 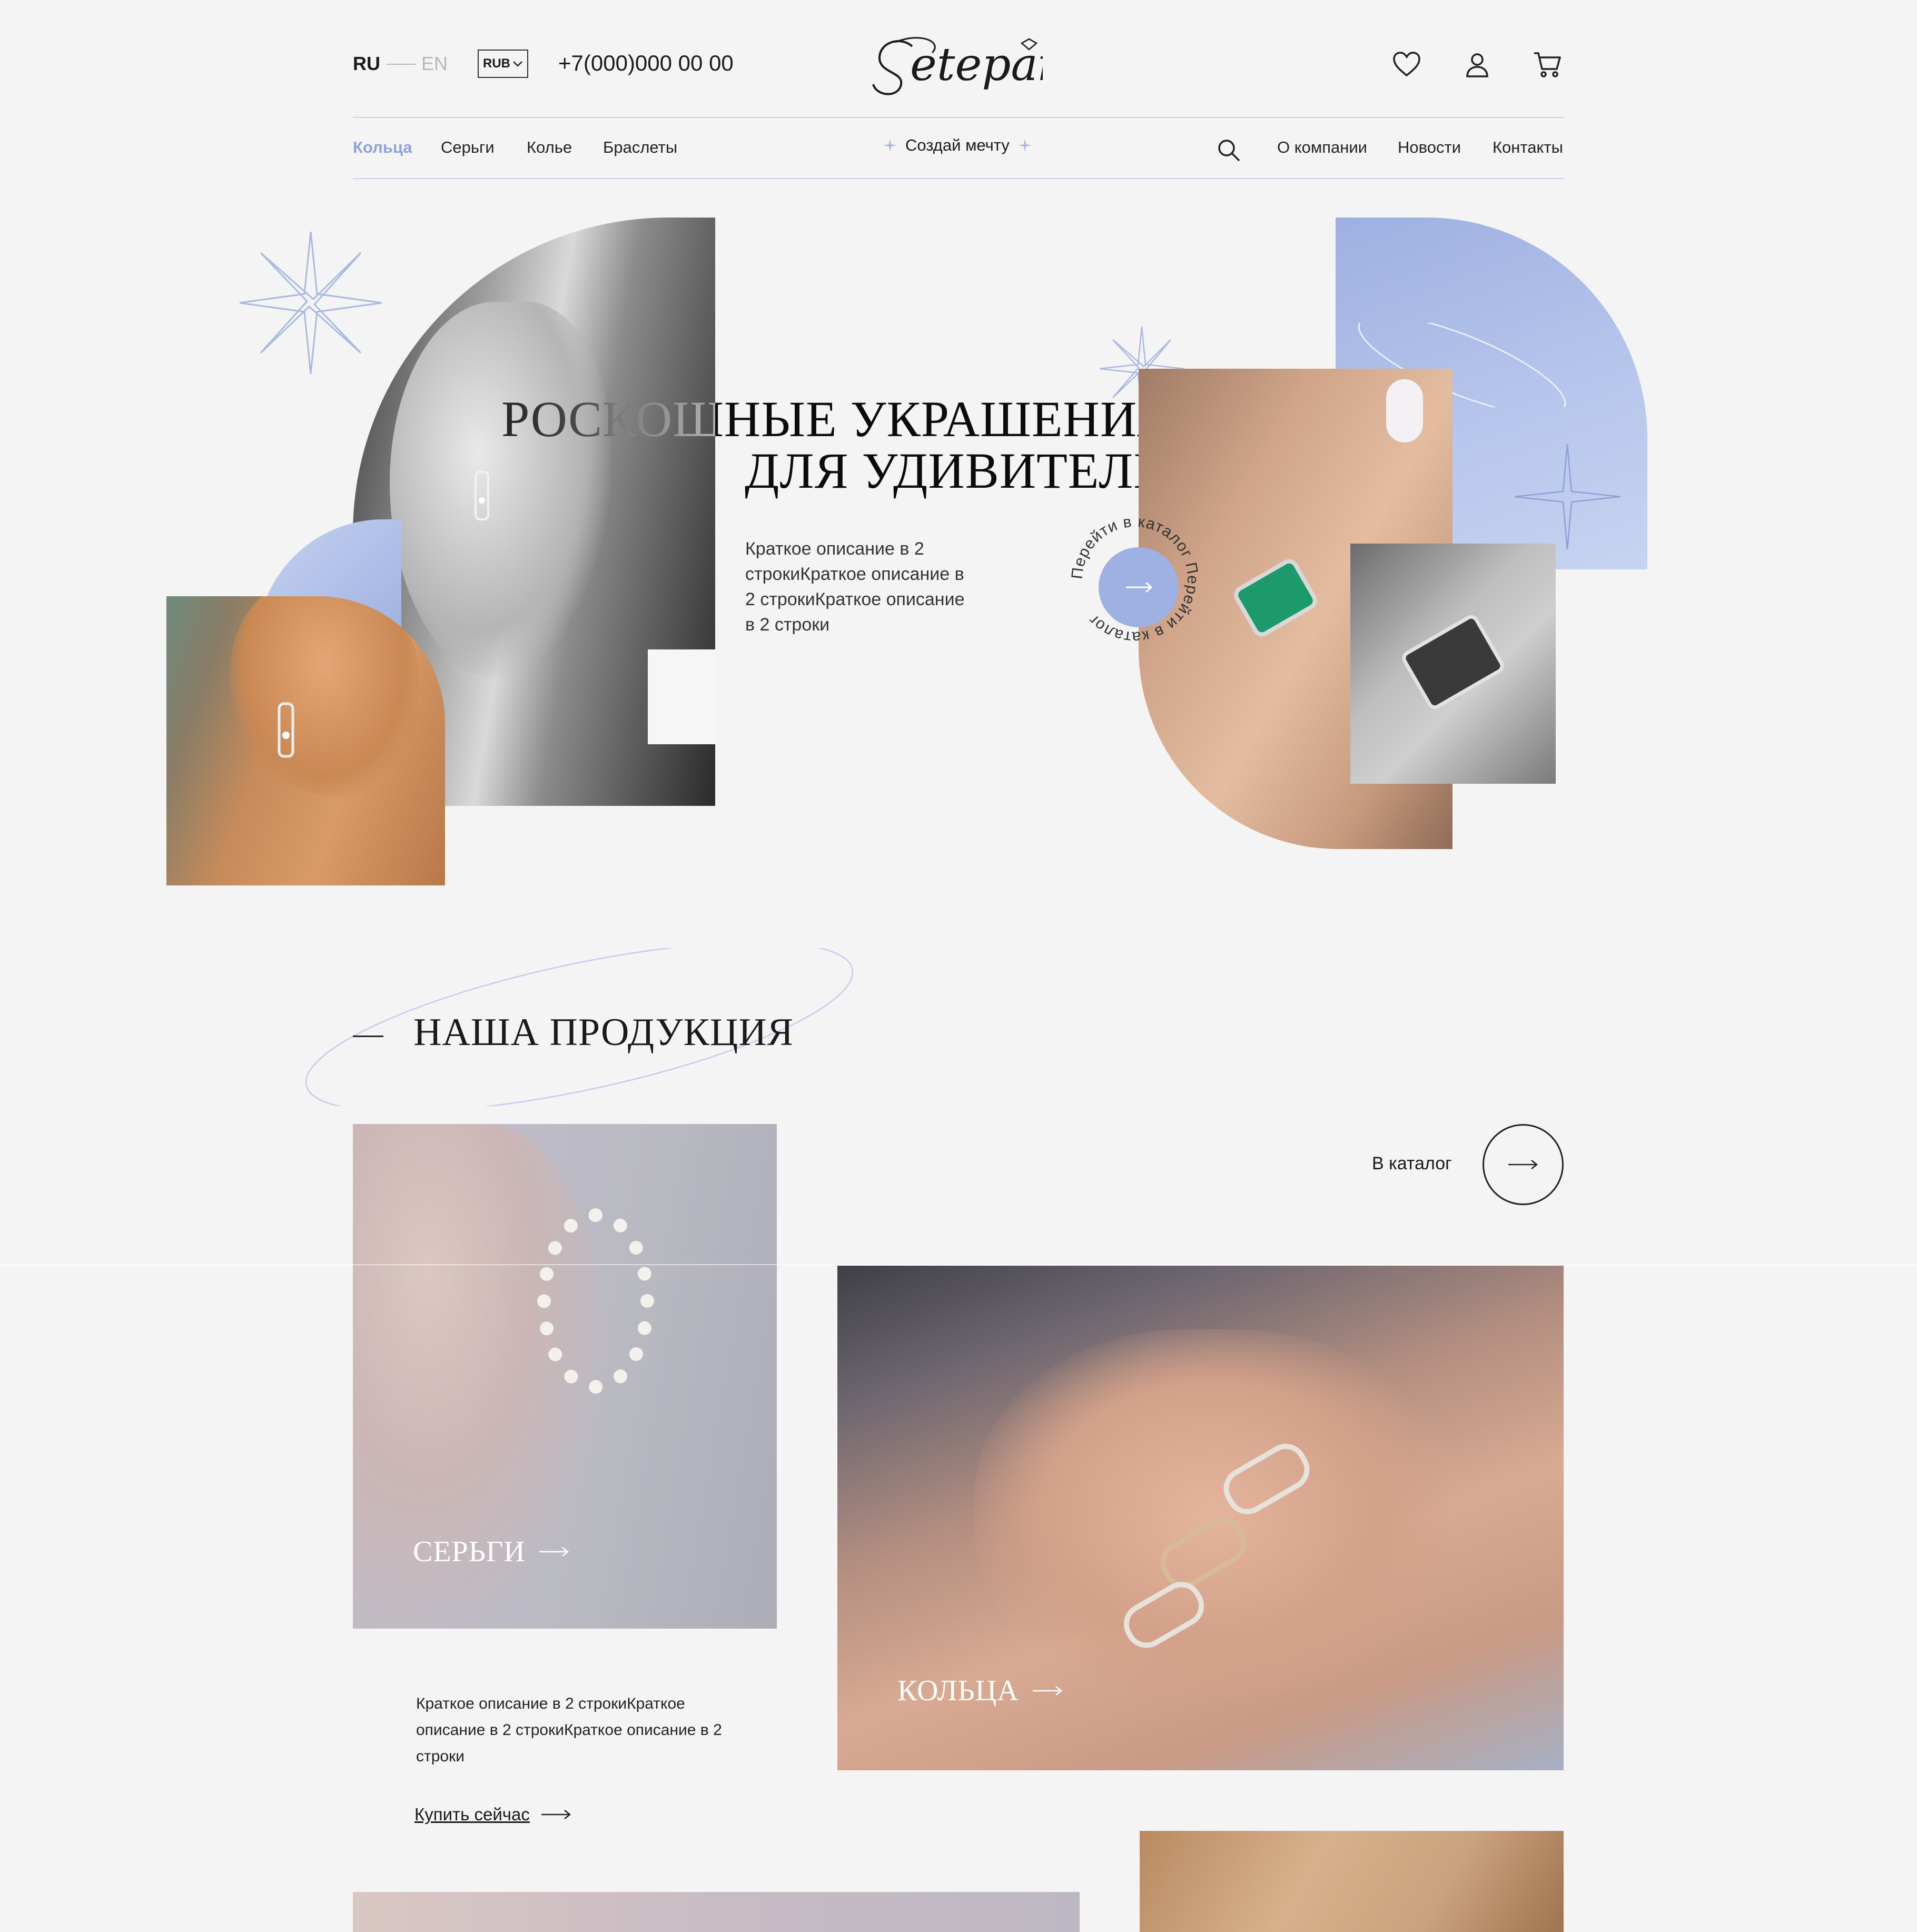 I want to click on product-card-bottom-left, so click(x=717, y=1912).